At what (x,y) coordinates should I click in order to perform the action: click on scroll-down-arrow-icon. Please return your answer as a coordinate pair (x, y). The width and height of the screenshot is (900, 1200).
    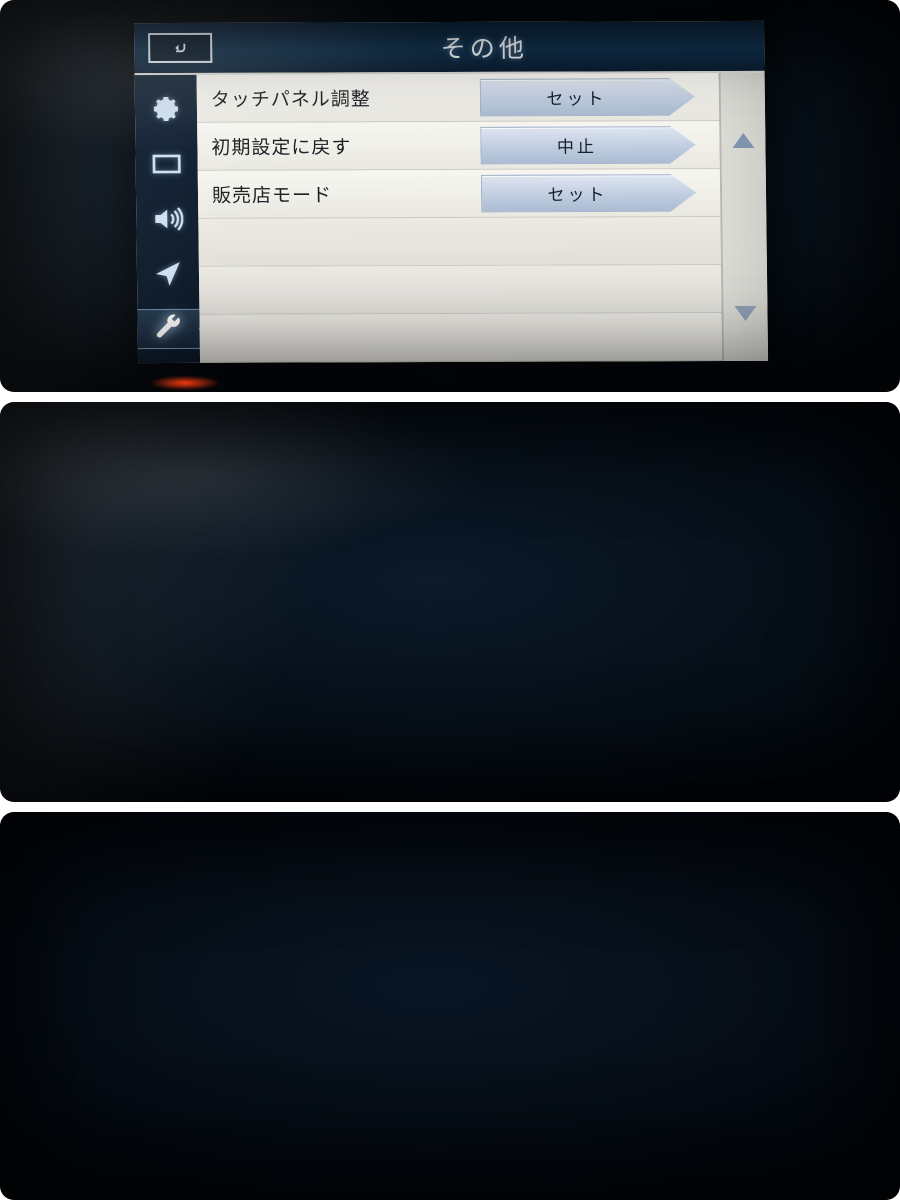
    Looking at the image, I should click on (745, 313).